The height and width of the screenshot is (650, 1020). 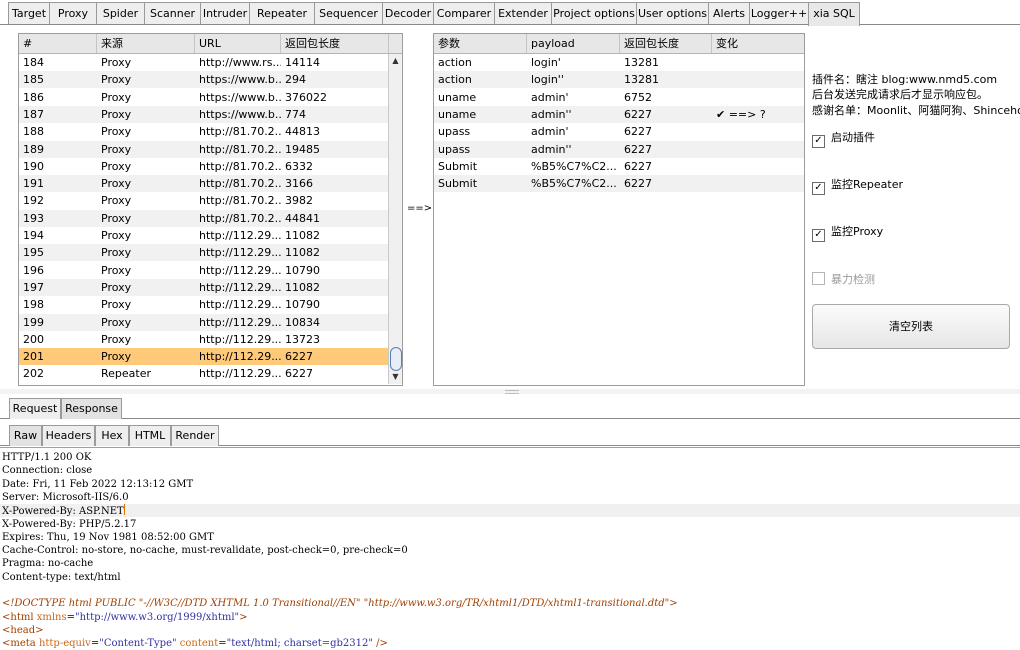 I want to click on history-row: 202 Repeater http://112.29.... 6227, so click(x=203, y=373).